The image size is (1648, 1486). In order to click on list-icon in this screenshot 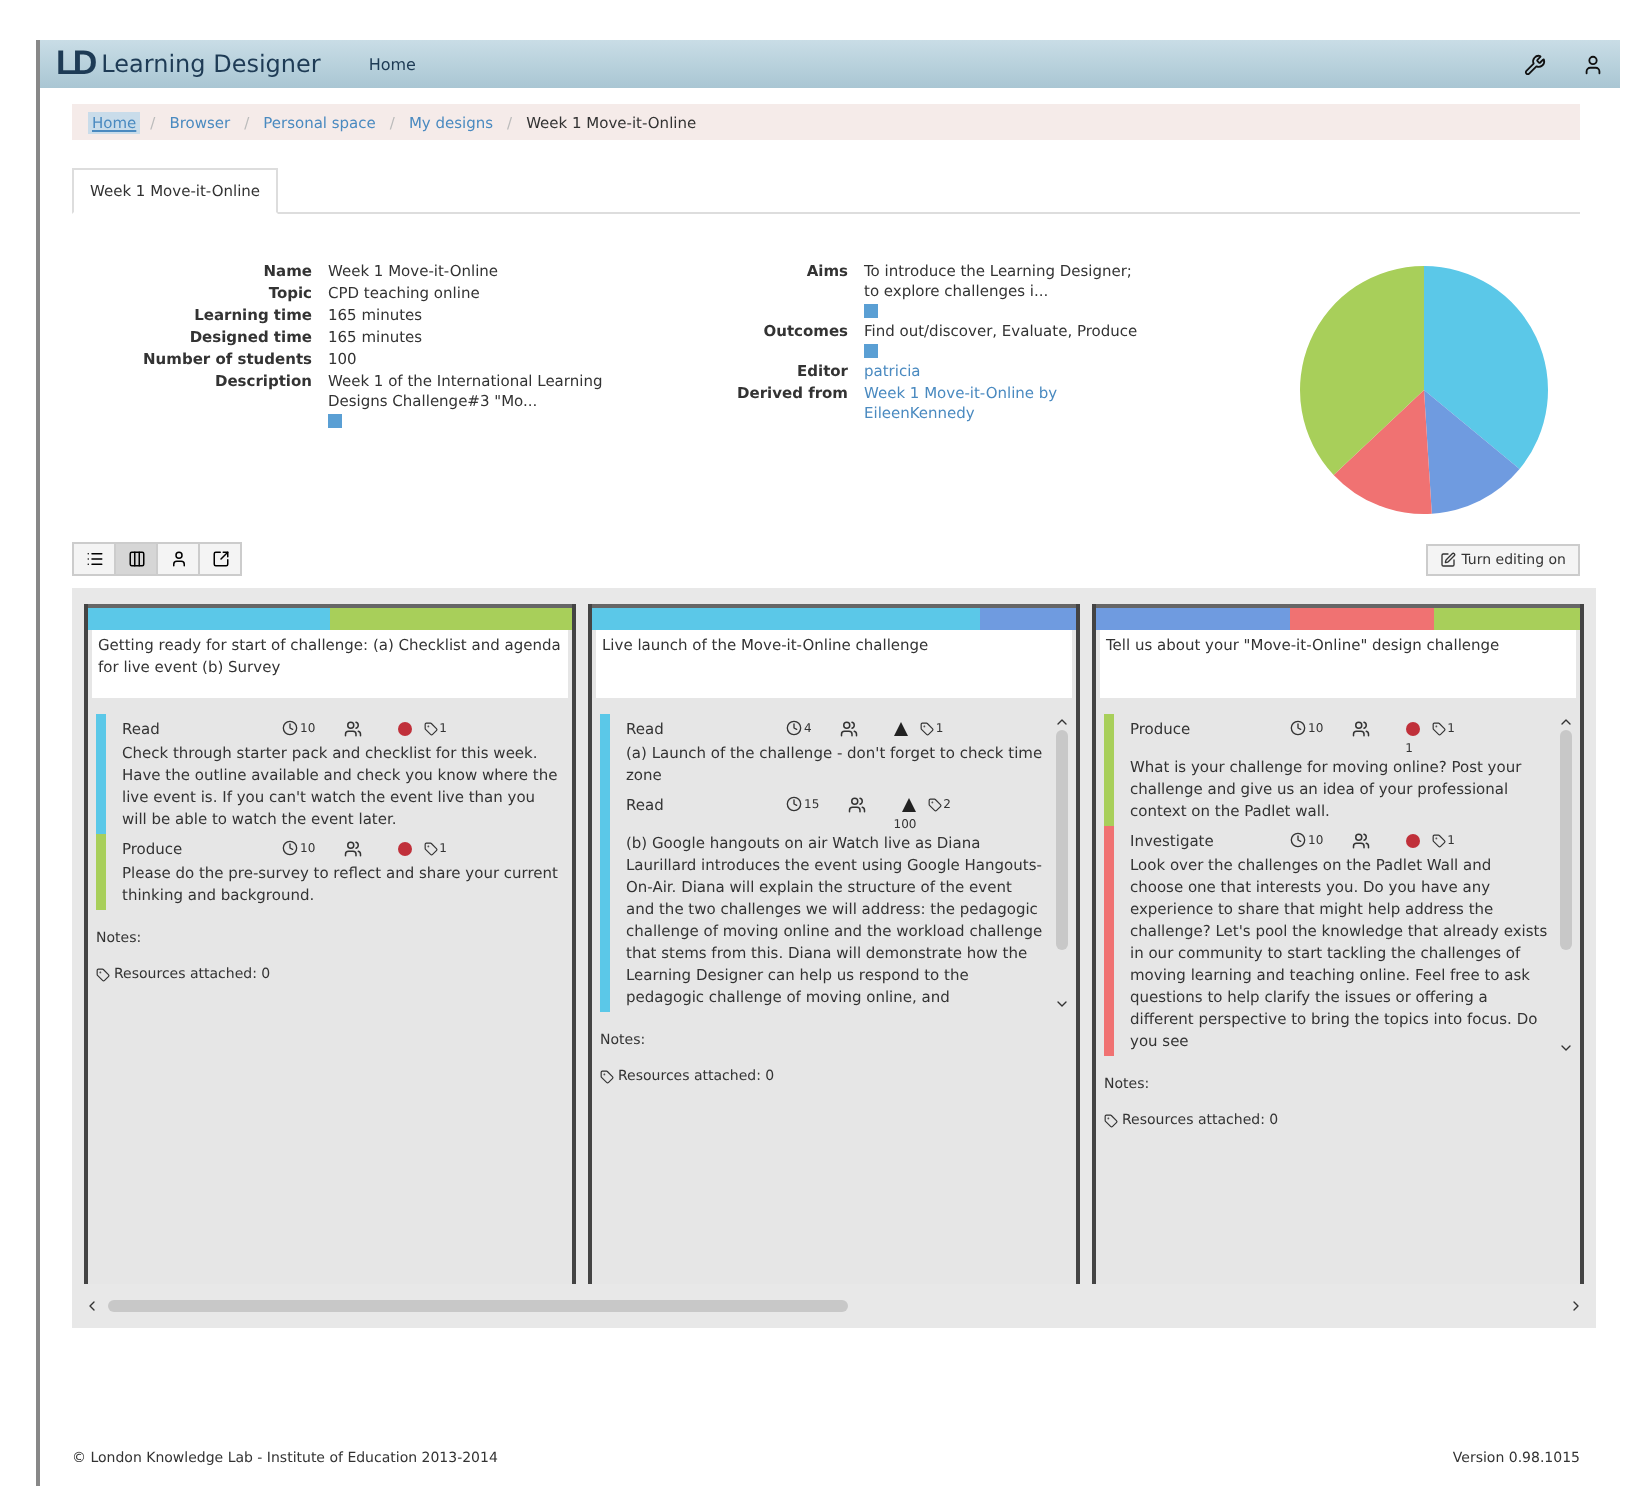, I will do `click(94, 559)`.